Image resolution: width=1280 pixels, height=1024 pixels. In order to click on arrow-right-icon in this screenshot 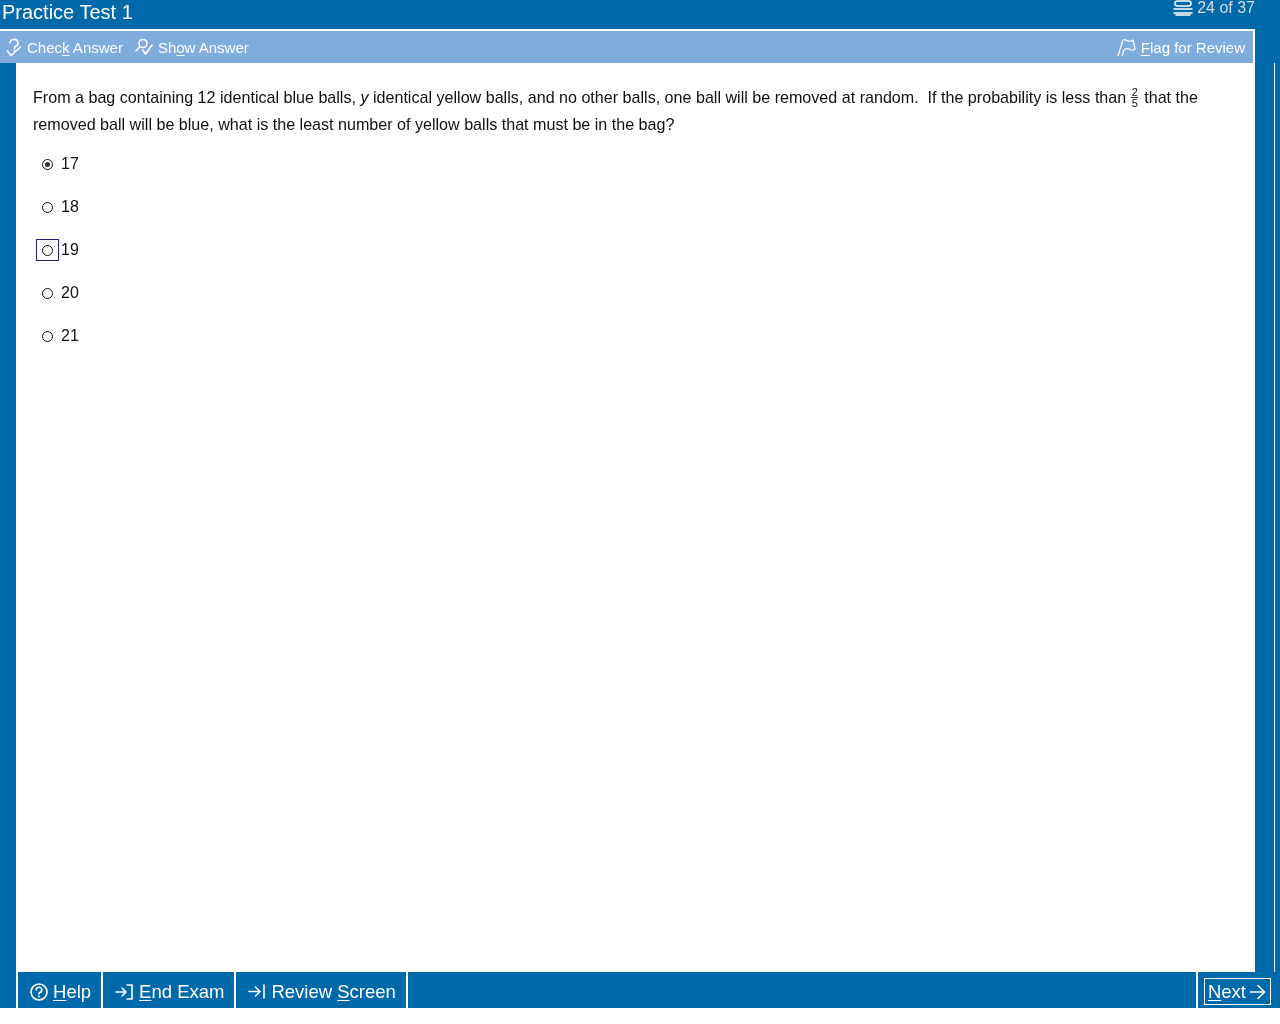, I will do `click(1258, 991)`.